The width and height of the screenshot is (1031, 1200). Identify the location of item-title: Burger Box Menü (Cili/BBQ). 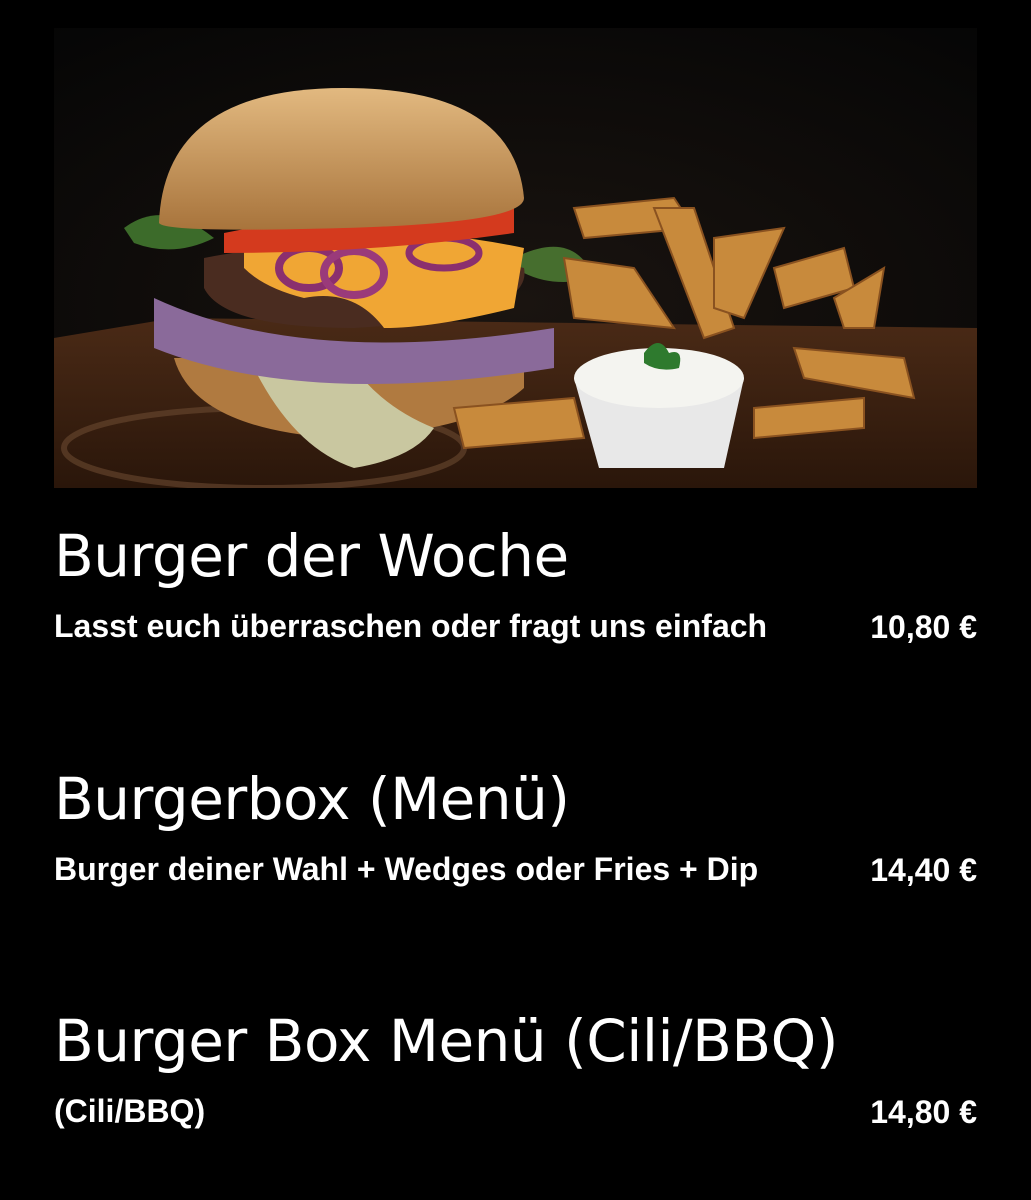
(446, 1041).